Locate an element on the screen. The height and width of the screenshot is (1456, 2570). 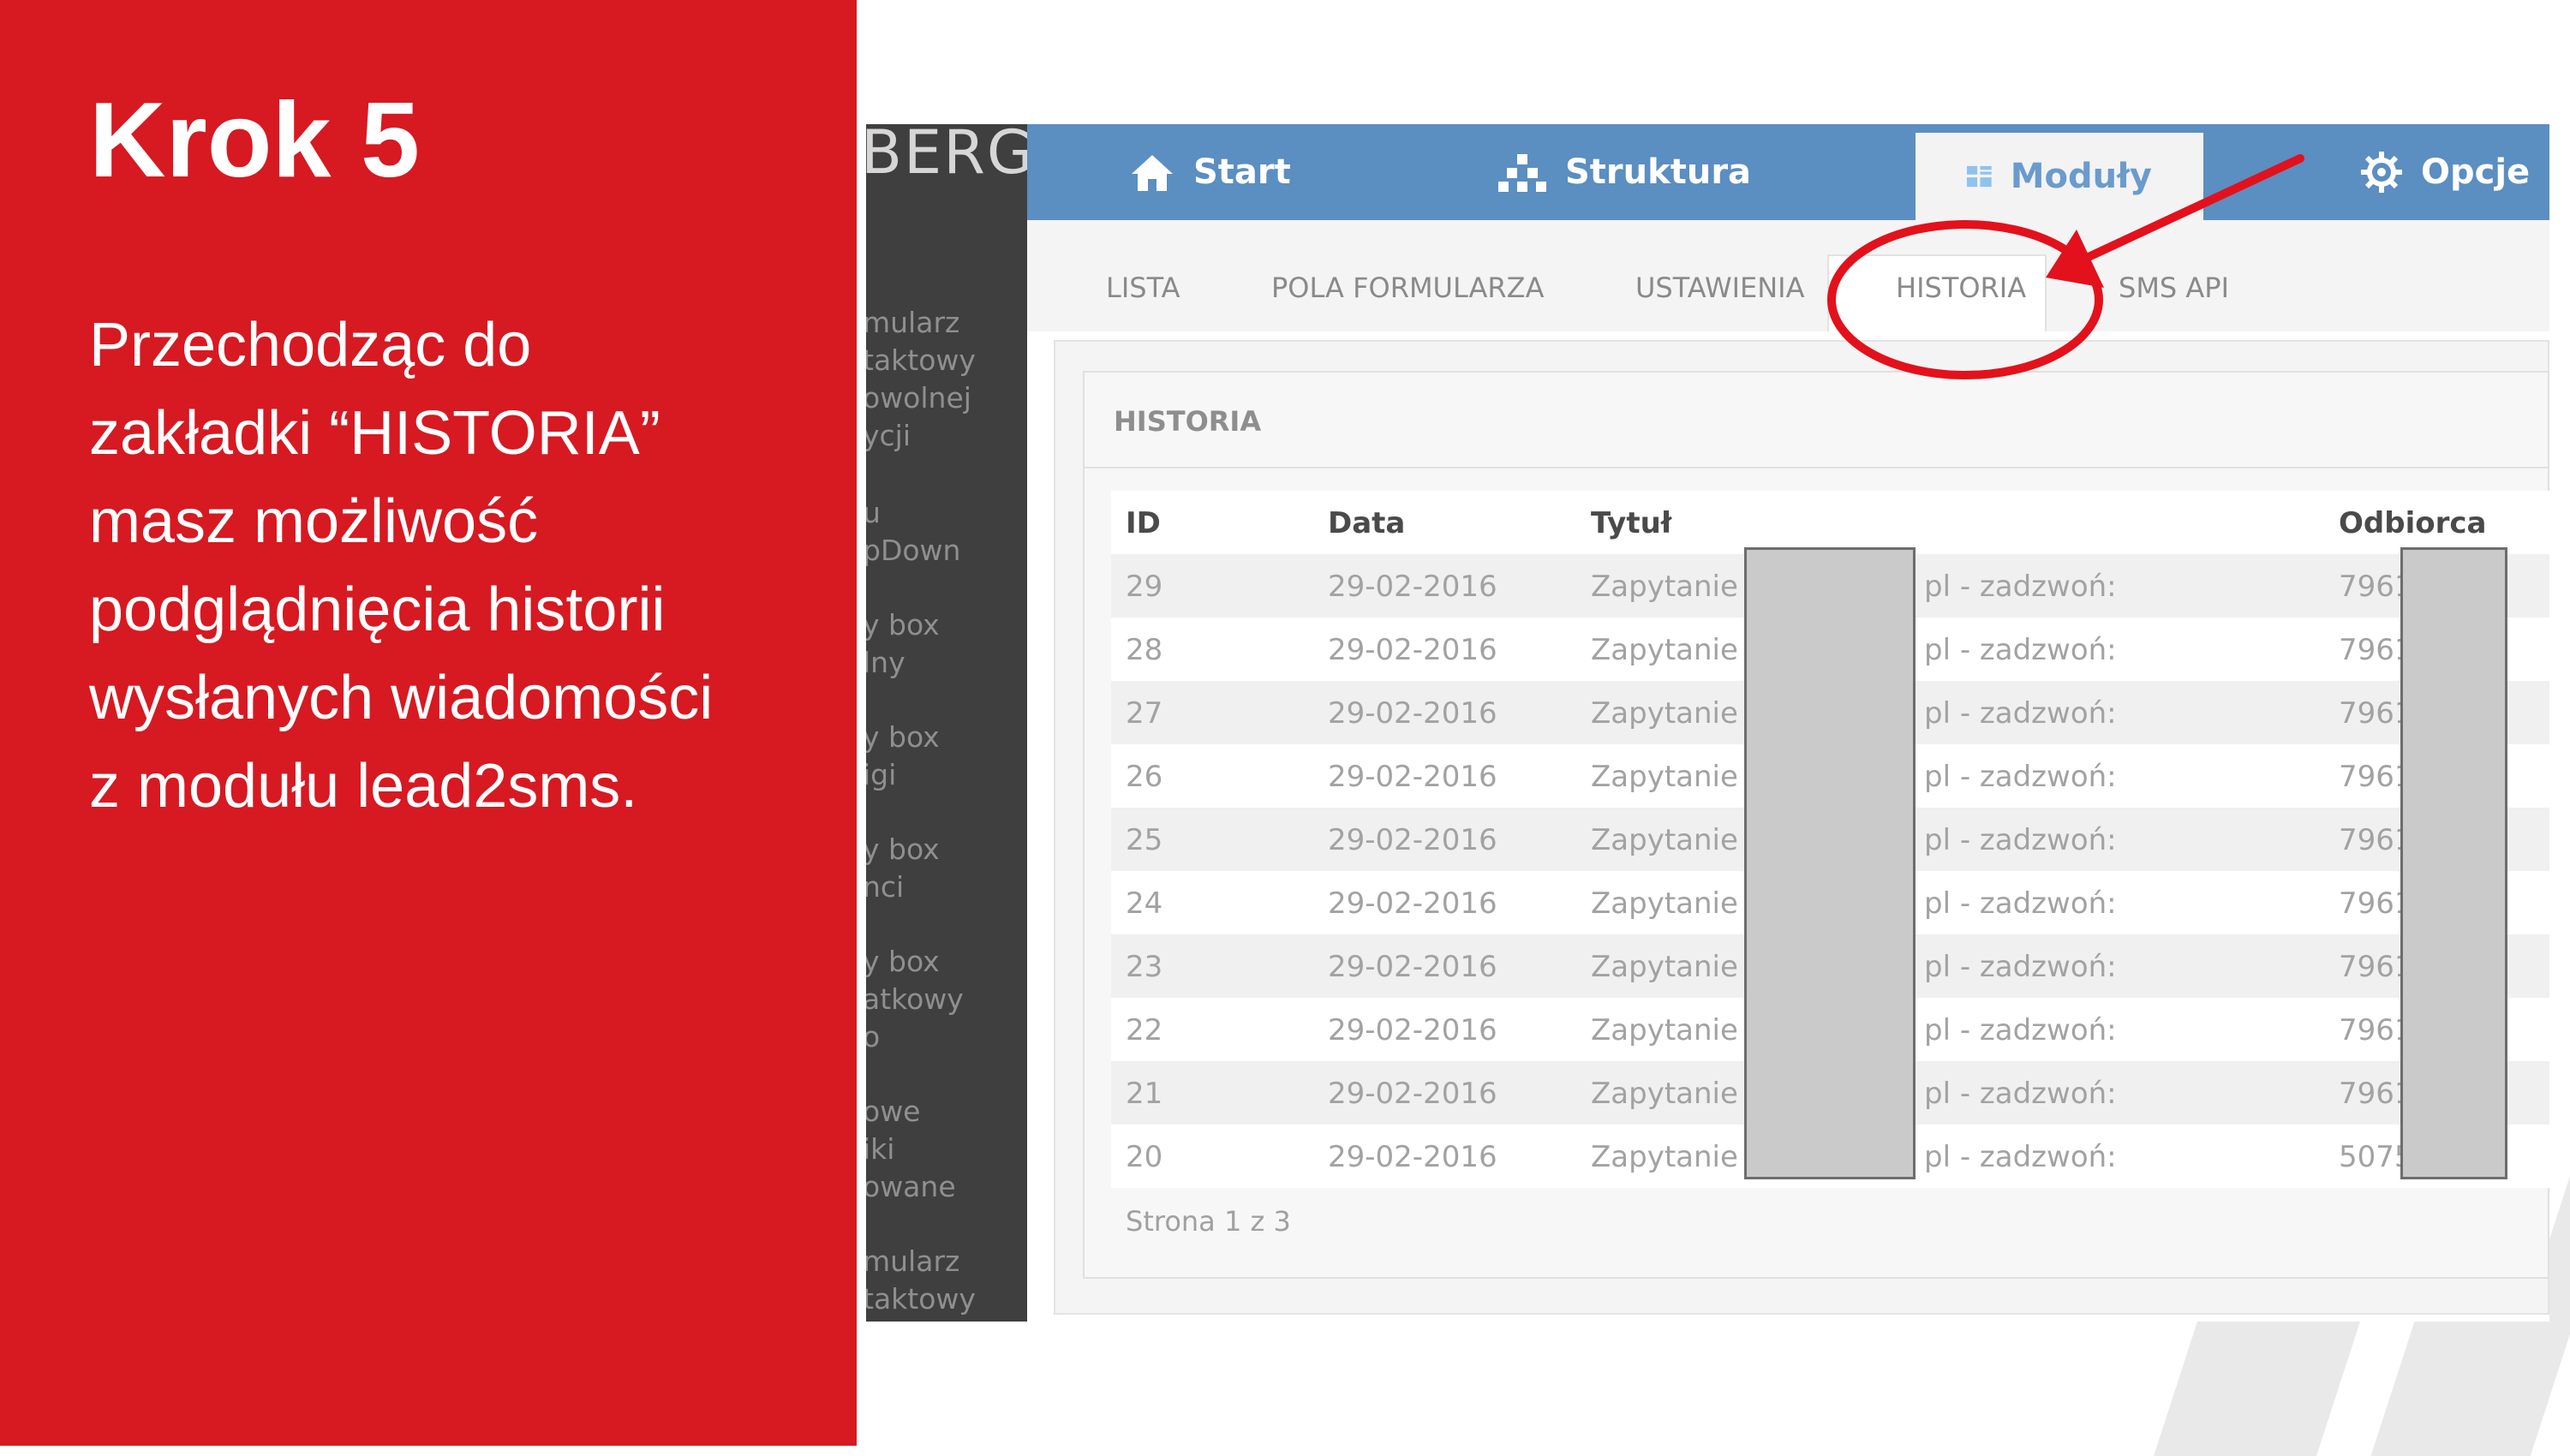
app-logo: BERG is located at coordinates (947, 156).